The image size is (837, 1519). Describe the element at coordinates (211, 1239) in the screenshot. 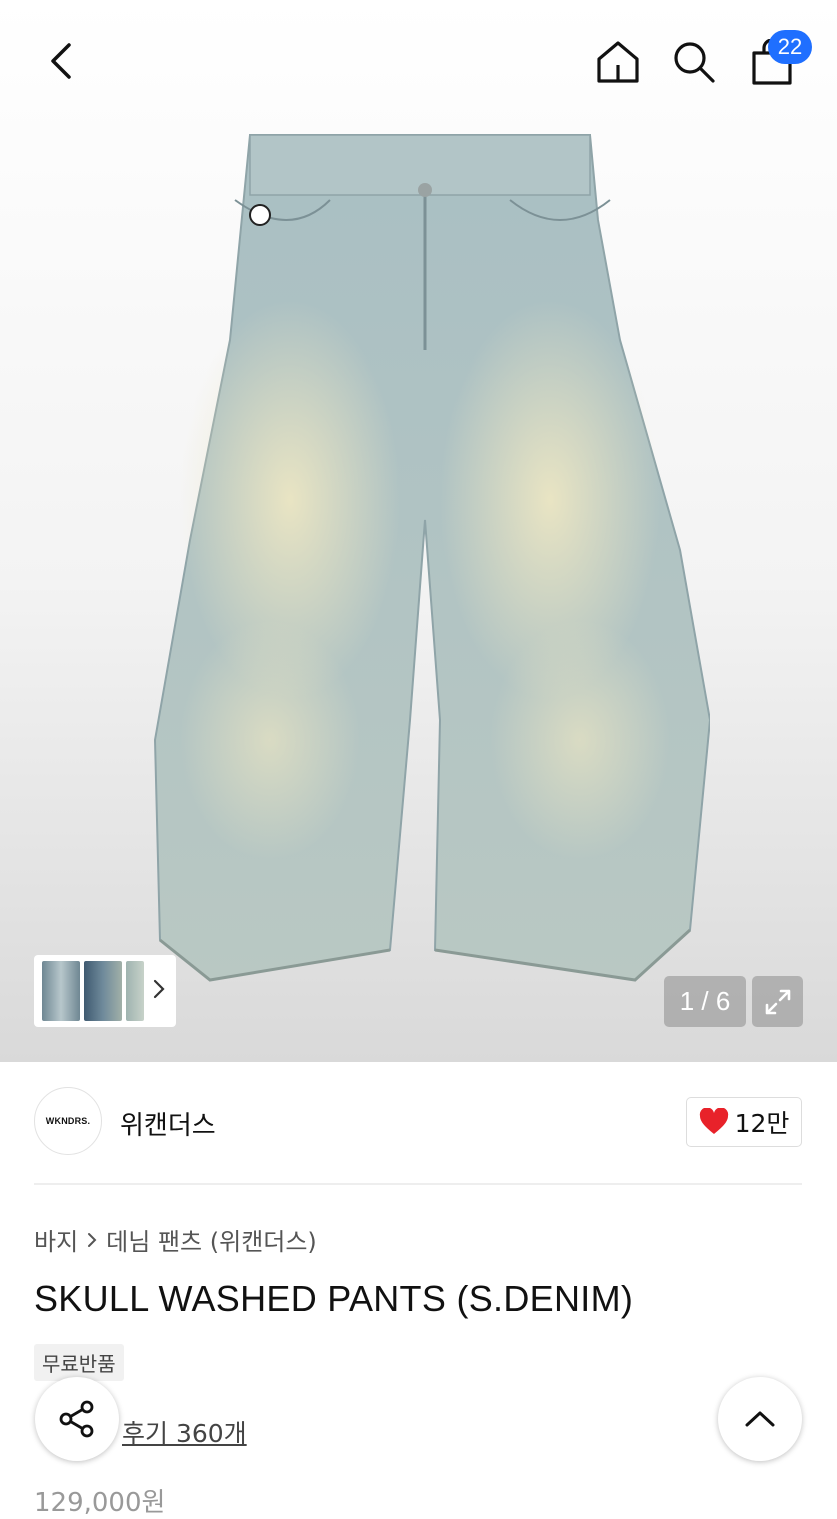

I see `breadcrumb-subcategory: 데님 팬츠 (위캔더스)` at that location.